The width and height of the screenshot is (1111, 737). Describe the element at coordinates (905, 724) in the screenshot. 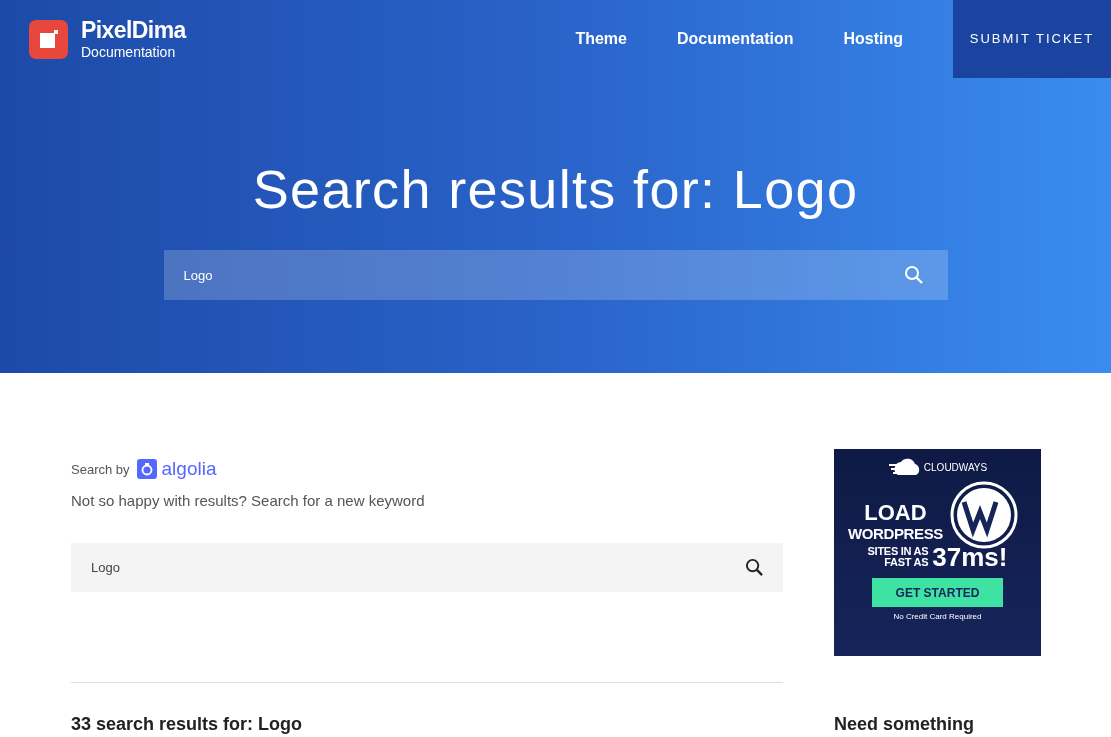

I see `widget-title: Need something` at that location.